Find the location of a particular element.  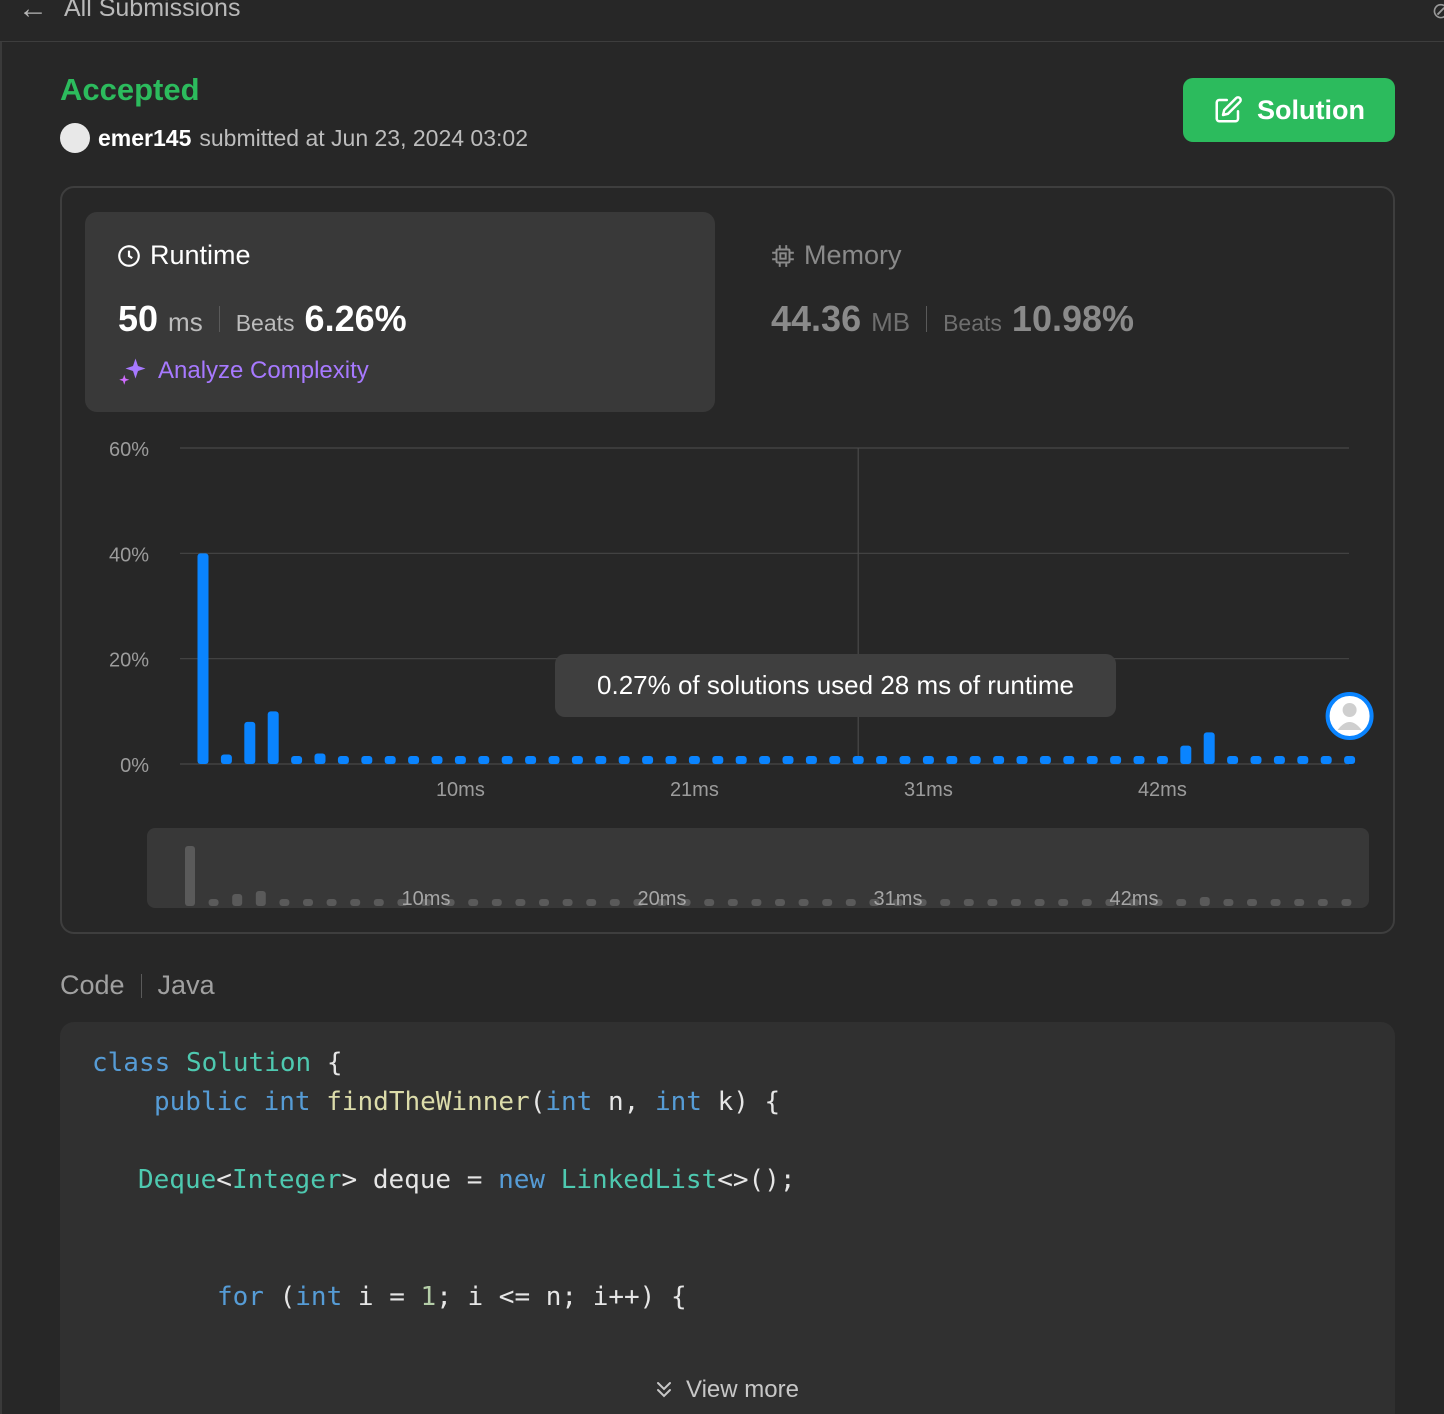

overview-panel is located at coordinates (758, 868).